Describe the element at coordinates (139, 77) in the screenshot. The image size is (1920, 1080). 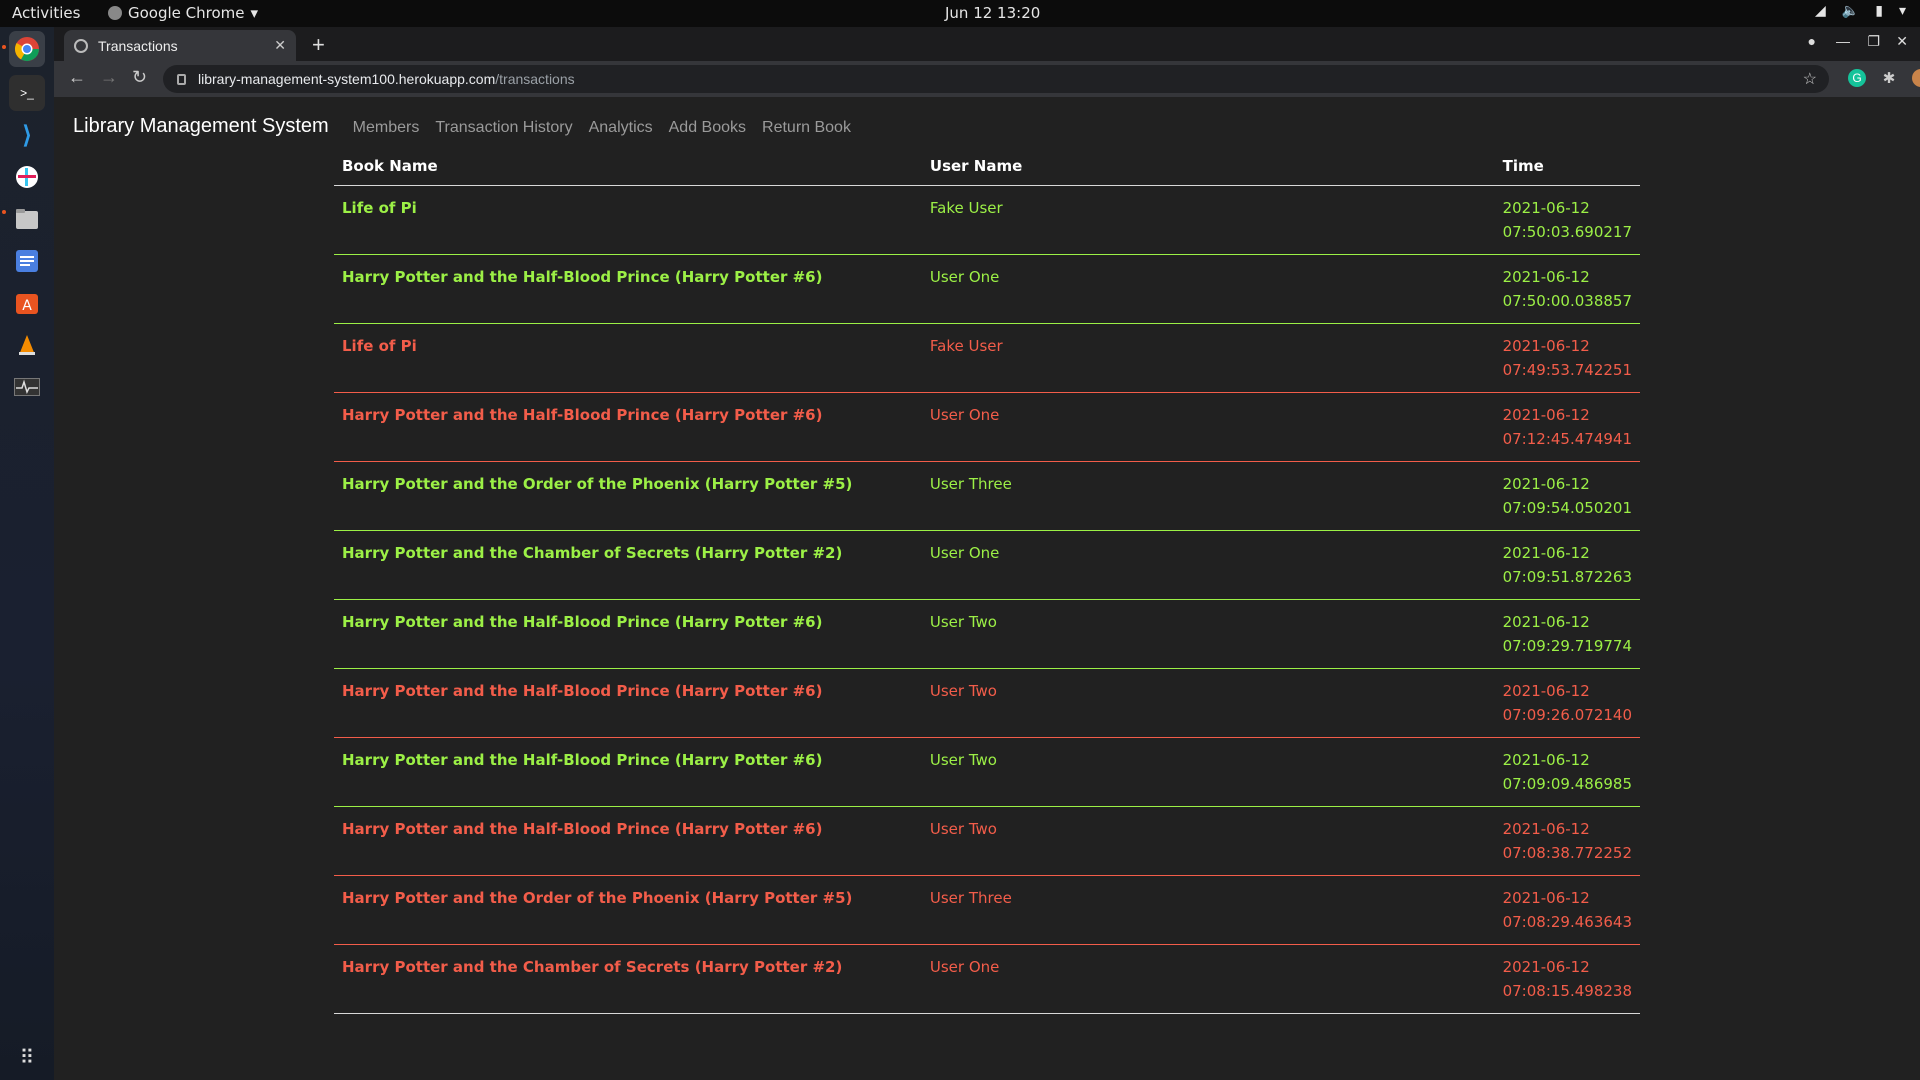
I see `reload-icon: ↻` at that location.